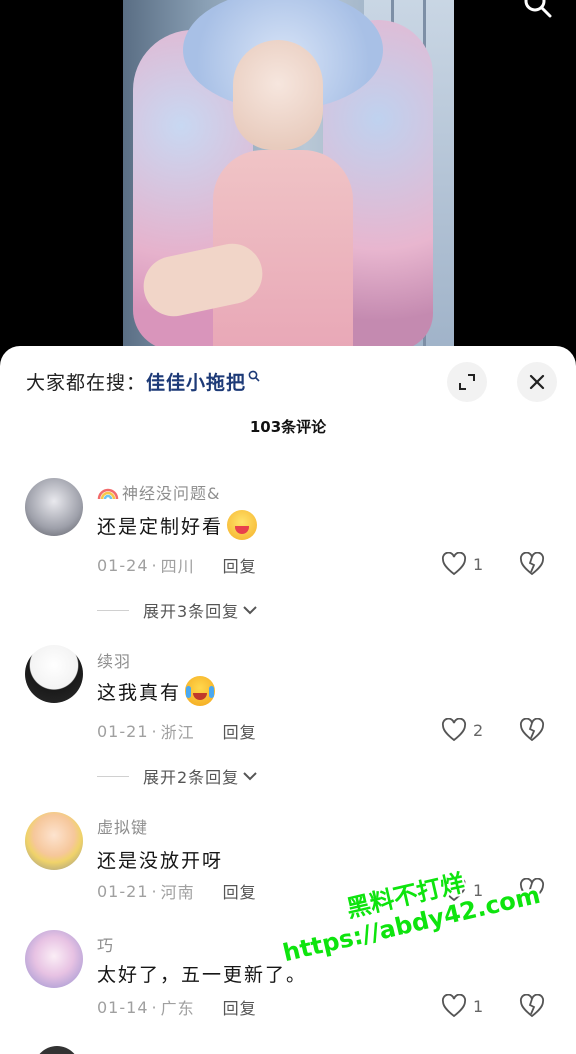 Image resolution: width=576 pixels, height=1054 pixels. Describe the element at coordinates (196, 381) in the screenshot. I see `trending-search-query: 佳佳小拖把` at that location.